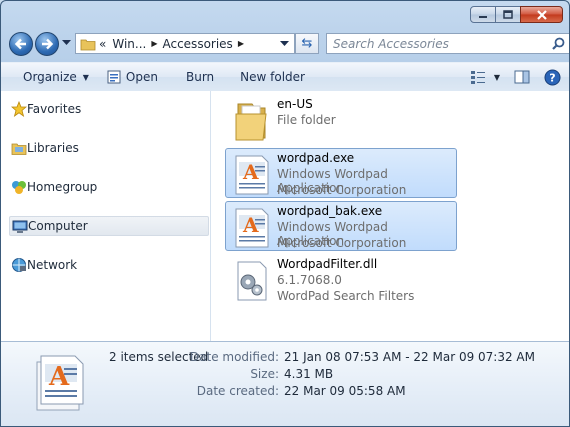 The image size is (570, 427). I want to click on nav-item-libraries: Libraries, so click(109, 148).